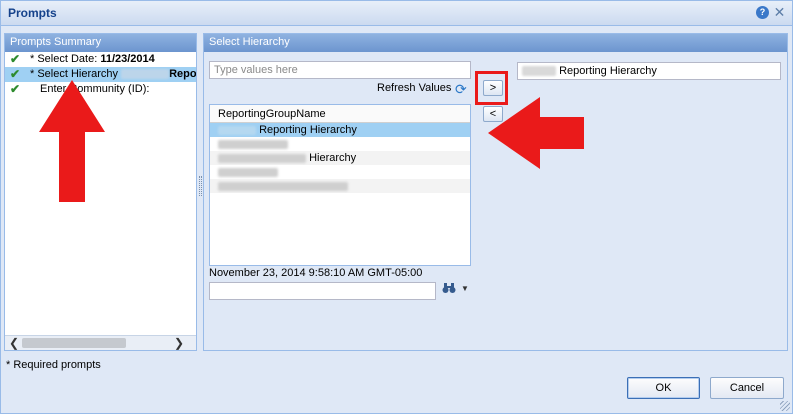  I want to click on list-item: Reporting Hierarchy, so click(340, 130).